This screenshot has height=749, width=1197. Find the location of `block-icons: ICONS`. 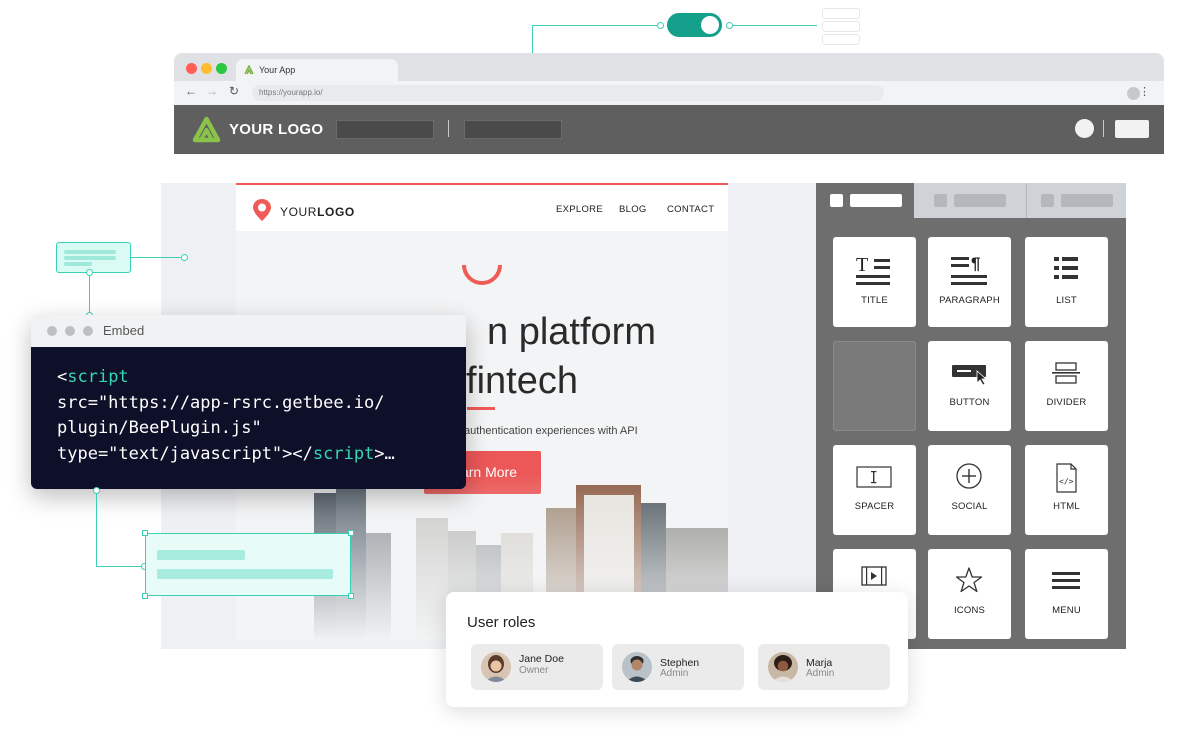

block-icons: ICONS is located at coordinates (969, 594).